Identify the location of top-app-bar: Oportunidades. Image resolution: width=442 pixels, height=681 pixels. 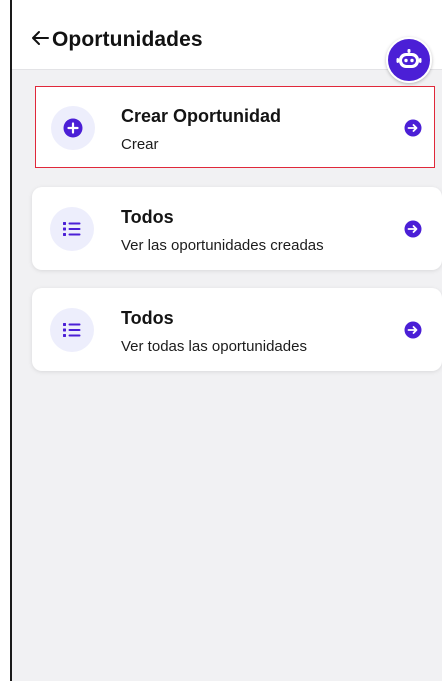
(227, 35).